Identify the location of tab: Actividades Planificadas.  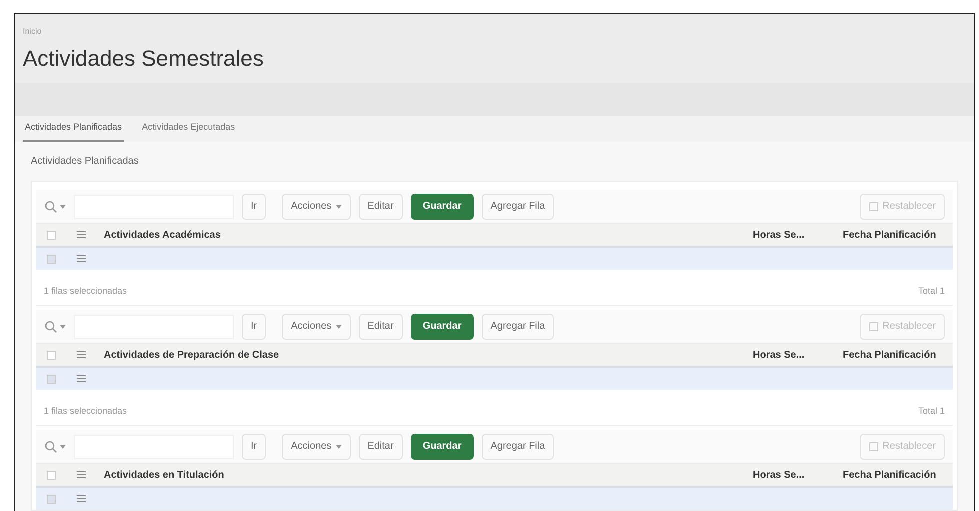
(73, 131).